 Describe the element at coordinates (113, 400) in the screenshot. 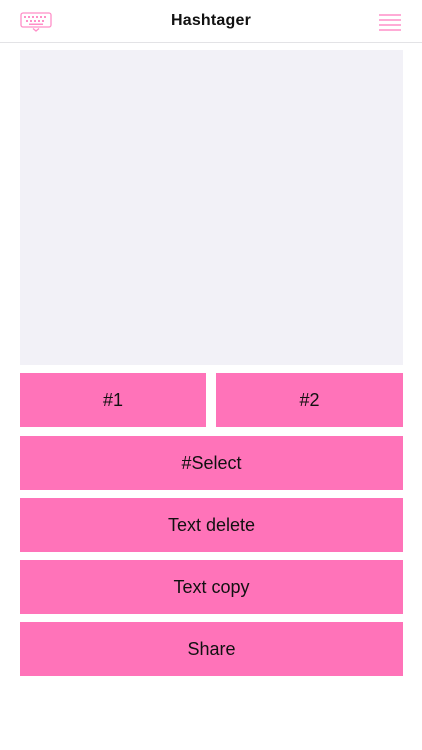

I see `hashtag-1-button: #1` at that location.